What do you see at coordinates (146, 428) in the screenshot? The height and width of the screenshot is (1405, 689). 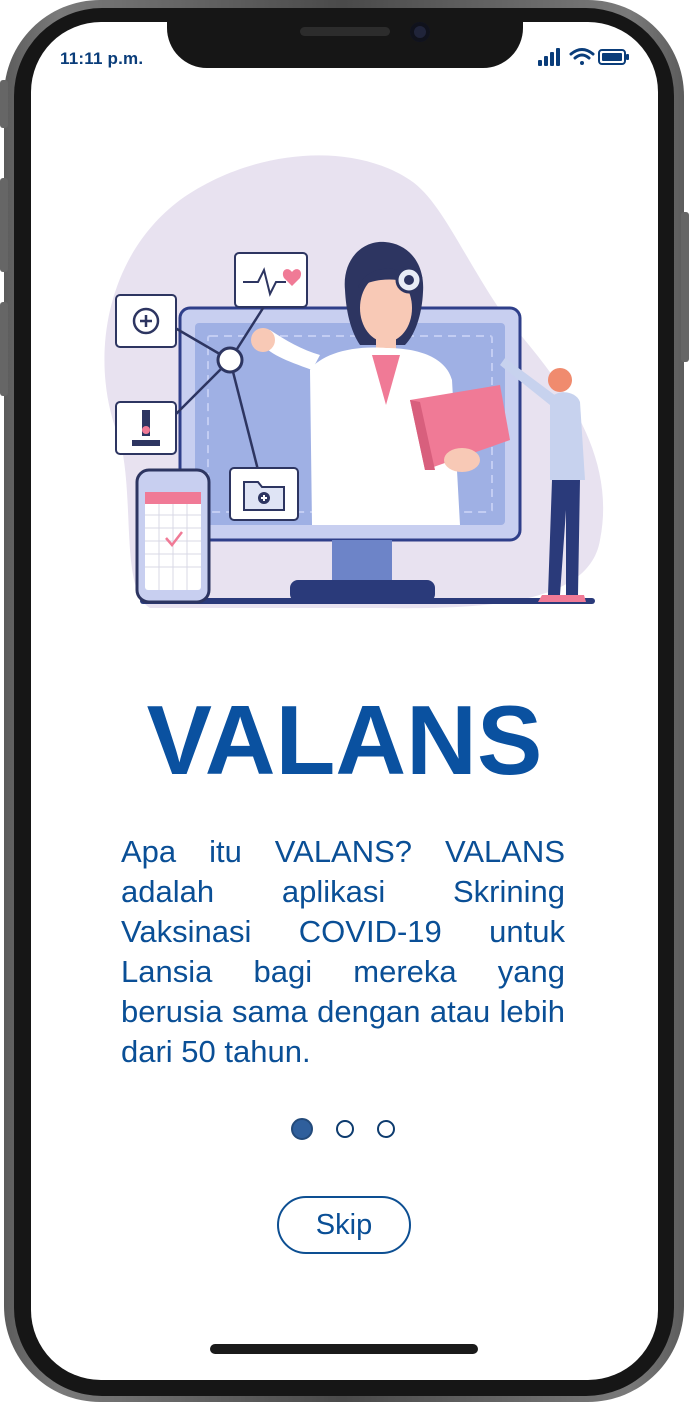 I see `microscope-card-icon` at bounding box center [146, 428].